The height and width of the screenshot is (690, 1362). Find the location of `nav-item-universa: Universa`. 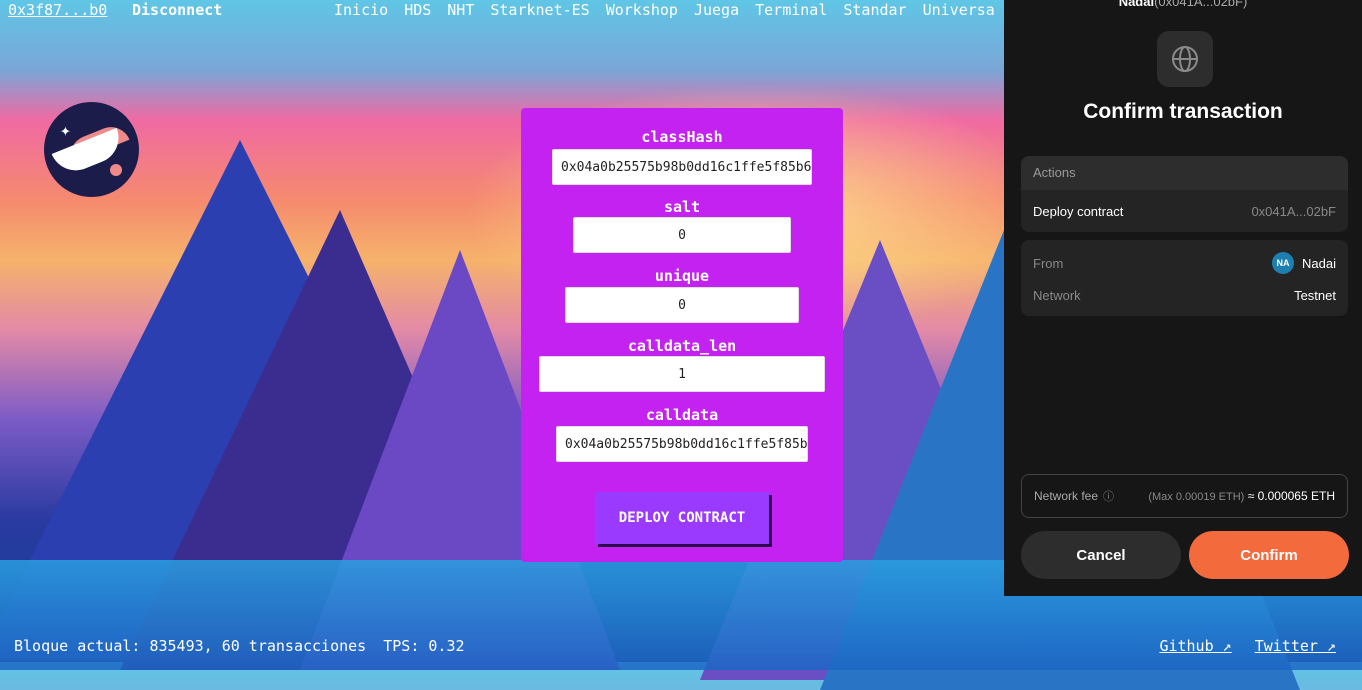

nav-item-universa: Universa is located at coordinates (959, 10).